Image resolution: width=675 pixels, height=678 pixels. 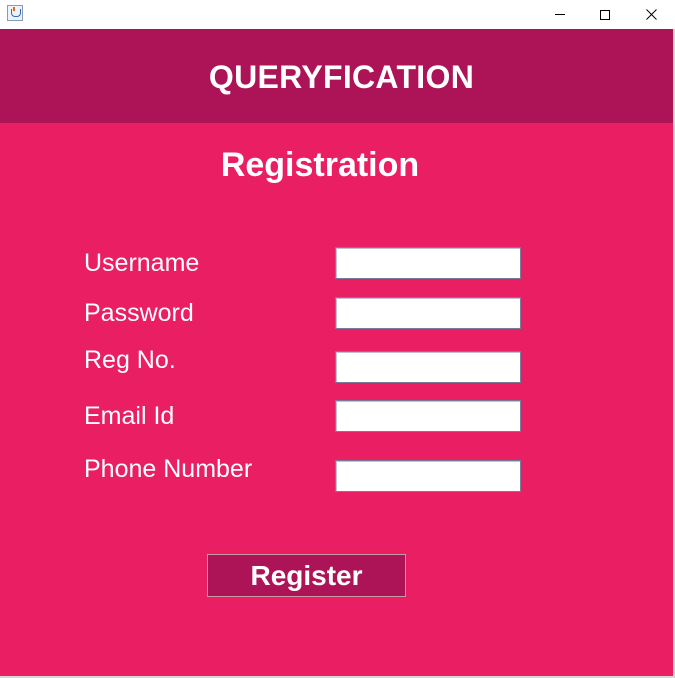 I want to click on window-titlebar, so click(x=337, y=14).